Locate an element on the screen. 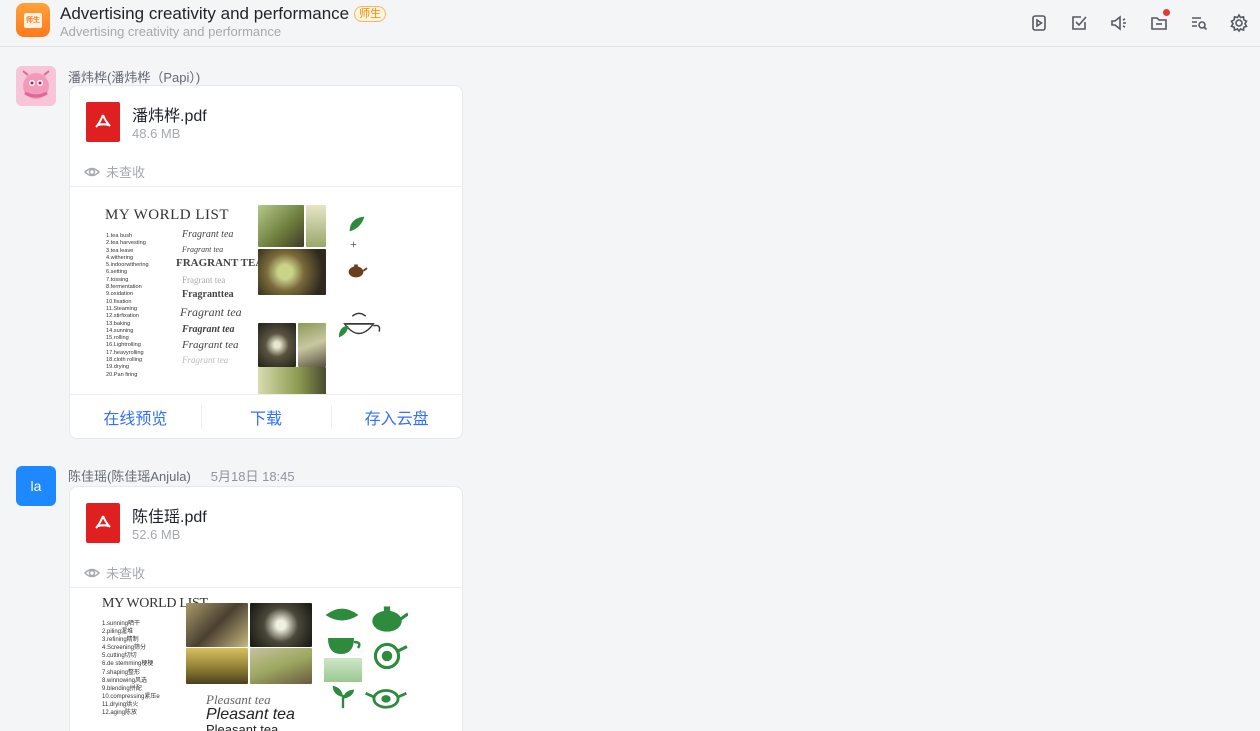 The image size is (1260, 731). preview-online-button: 在线预览 is located at coordinates (135, 416).